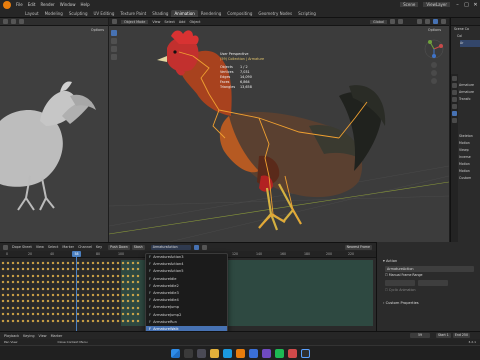  What do you see at coordinates (21, 21) in the screenshot?
I see `shading-icon` at bounding box center [21, 21].